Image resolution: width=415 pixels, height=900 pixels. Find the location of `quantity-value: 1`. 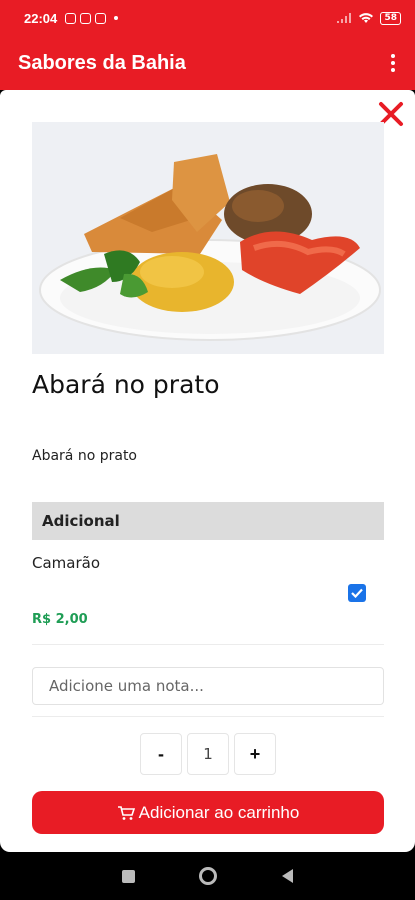

quantity-value: 1 is located at coordinates (208, 754).